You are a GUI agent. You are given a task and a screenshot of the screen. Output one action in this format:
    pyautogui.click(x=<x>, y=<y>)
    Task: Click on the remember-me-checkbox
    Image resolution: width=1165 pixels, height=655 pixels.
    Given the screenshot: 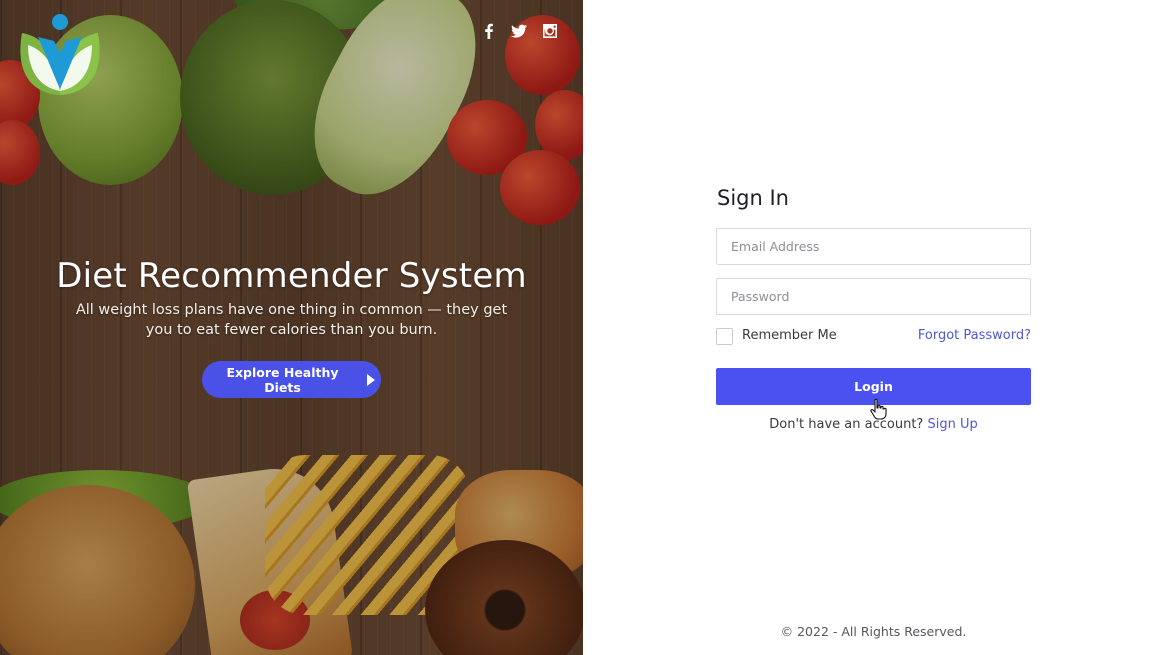 What is the action you would take?
    pyautogui.click(x=724, y=336)
    